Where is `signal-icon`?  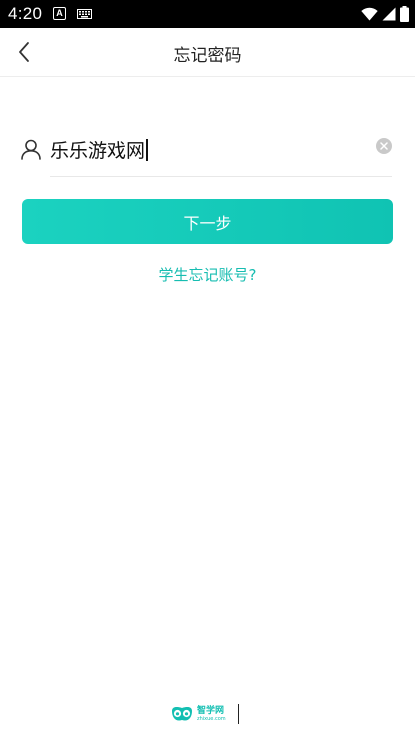 signal-icon is located at coordinates (389, 14).